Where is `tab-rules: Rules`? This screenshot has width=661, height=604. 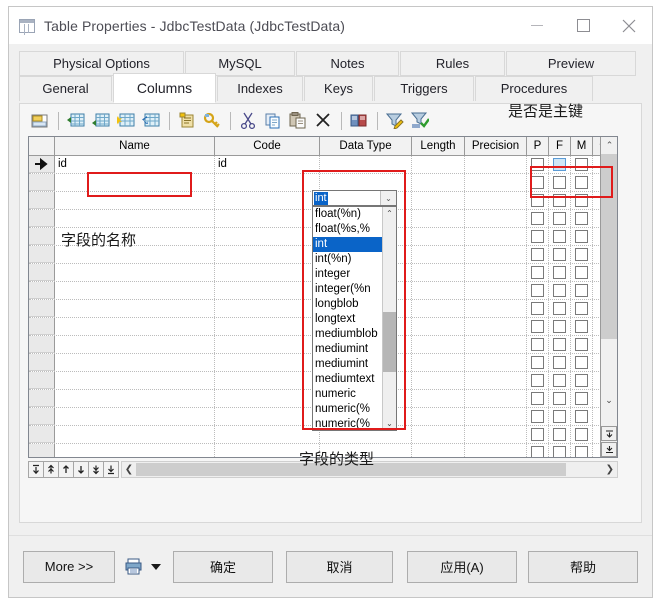 tab-rules: Rules is located at coordinates (452, 63).